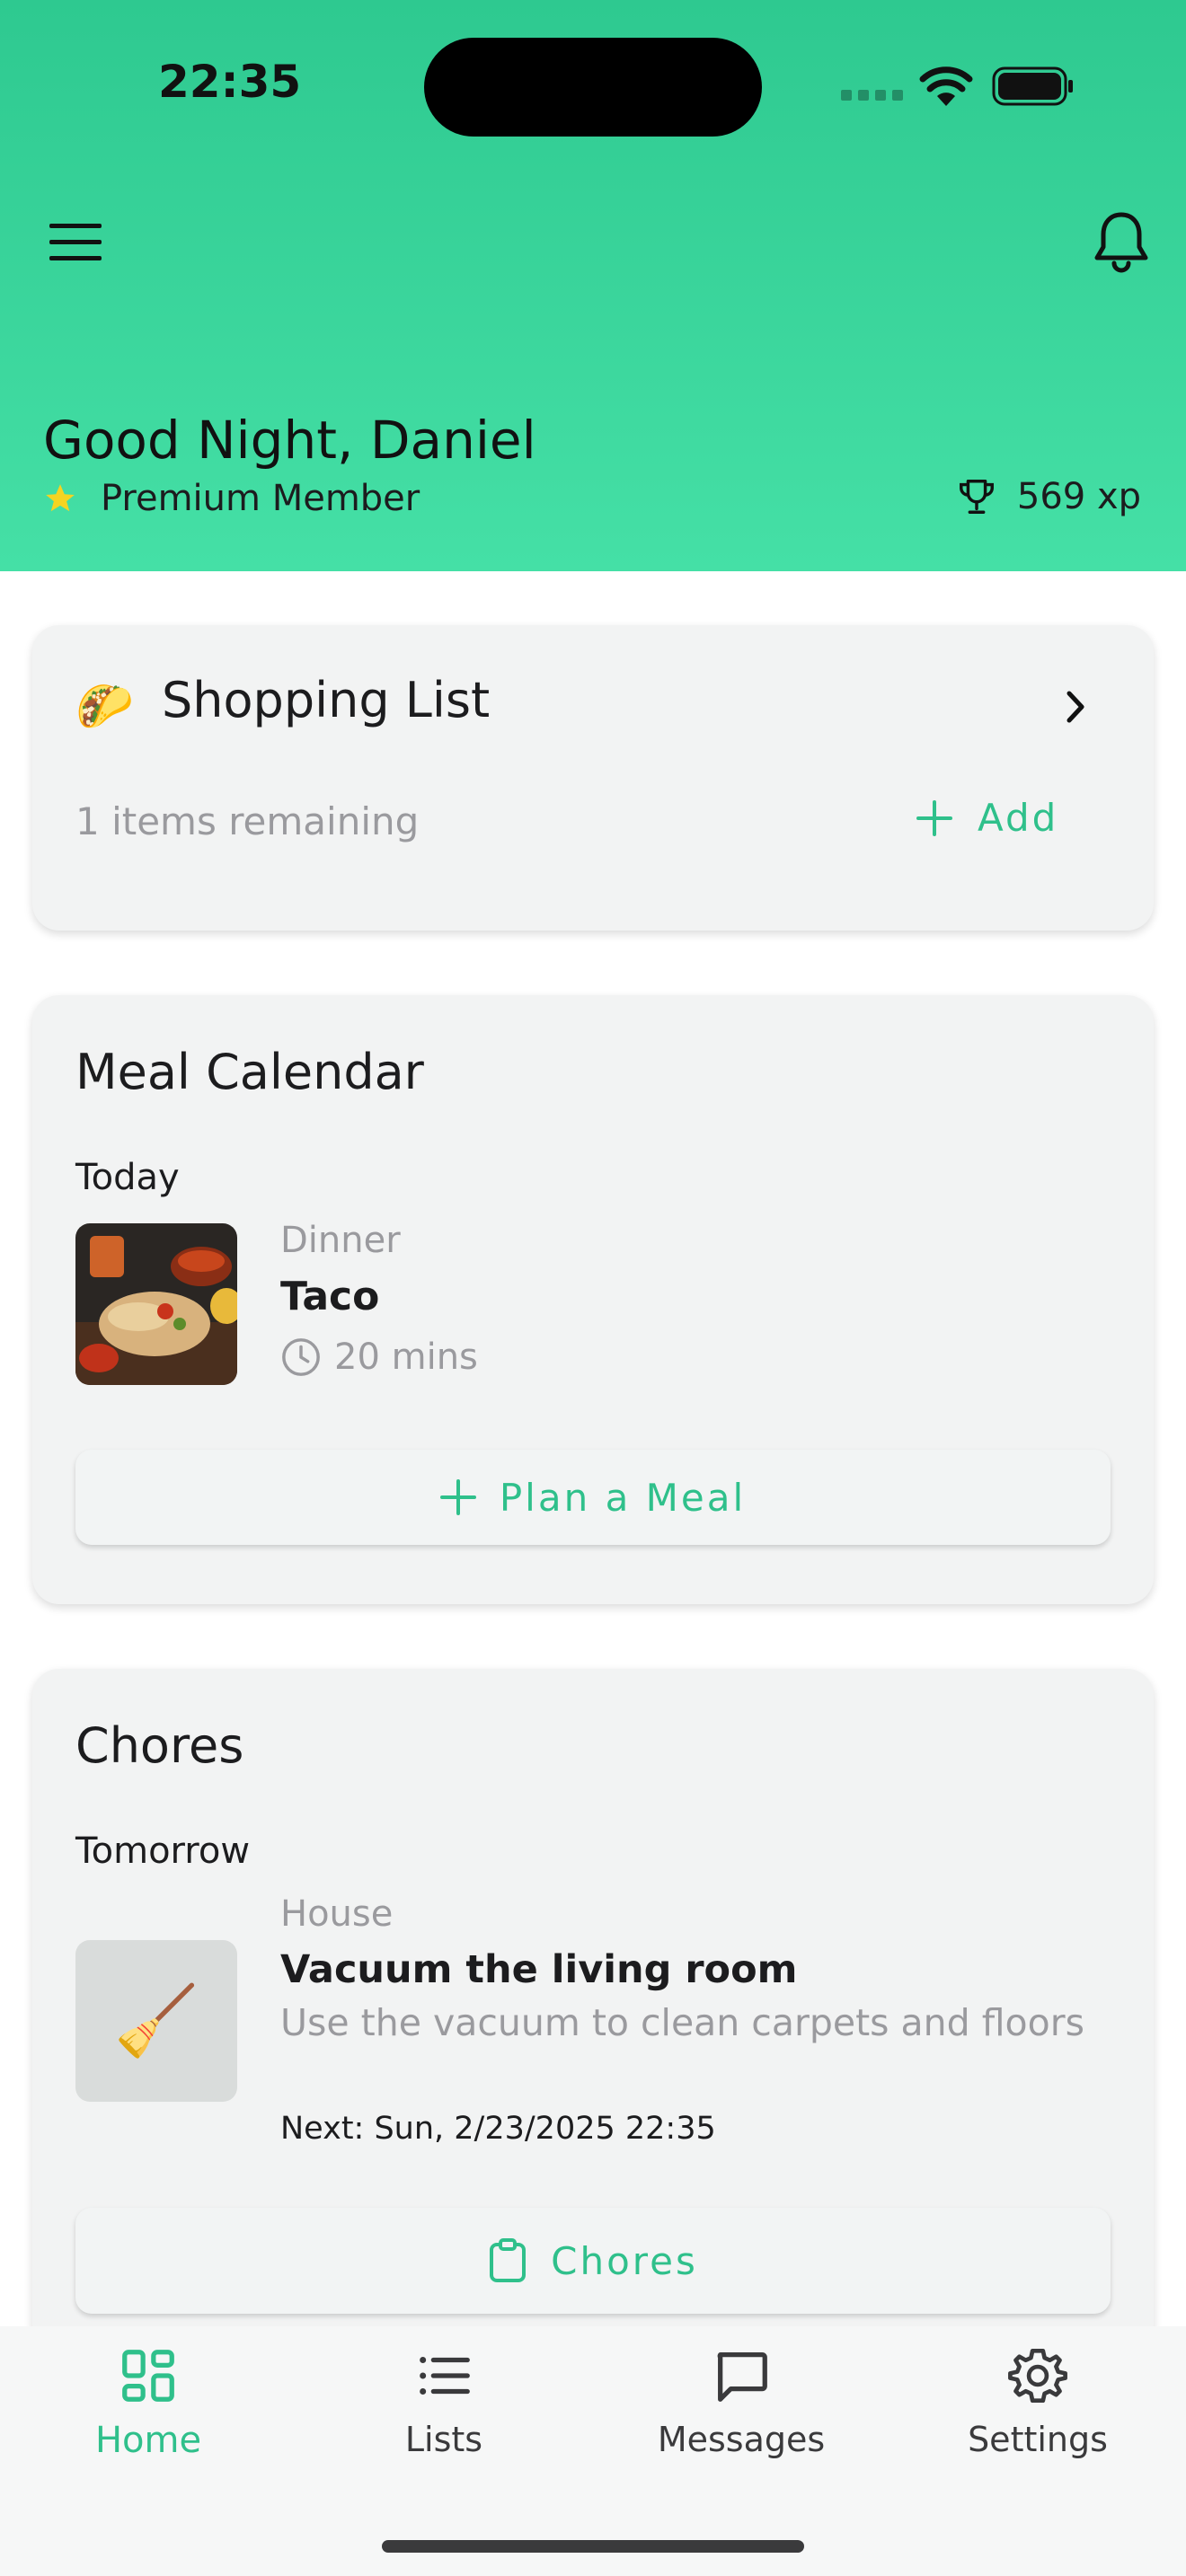  I want to click on cellular-signal-icon, so click(872, 96).